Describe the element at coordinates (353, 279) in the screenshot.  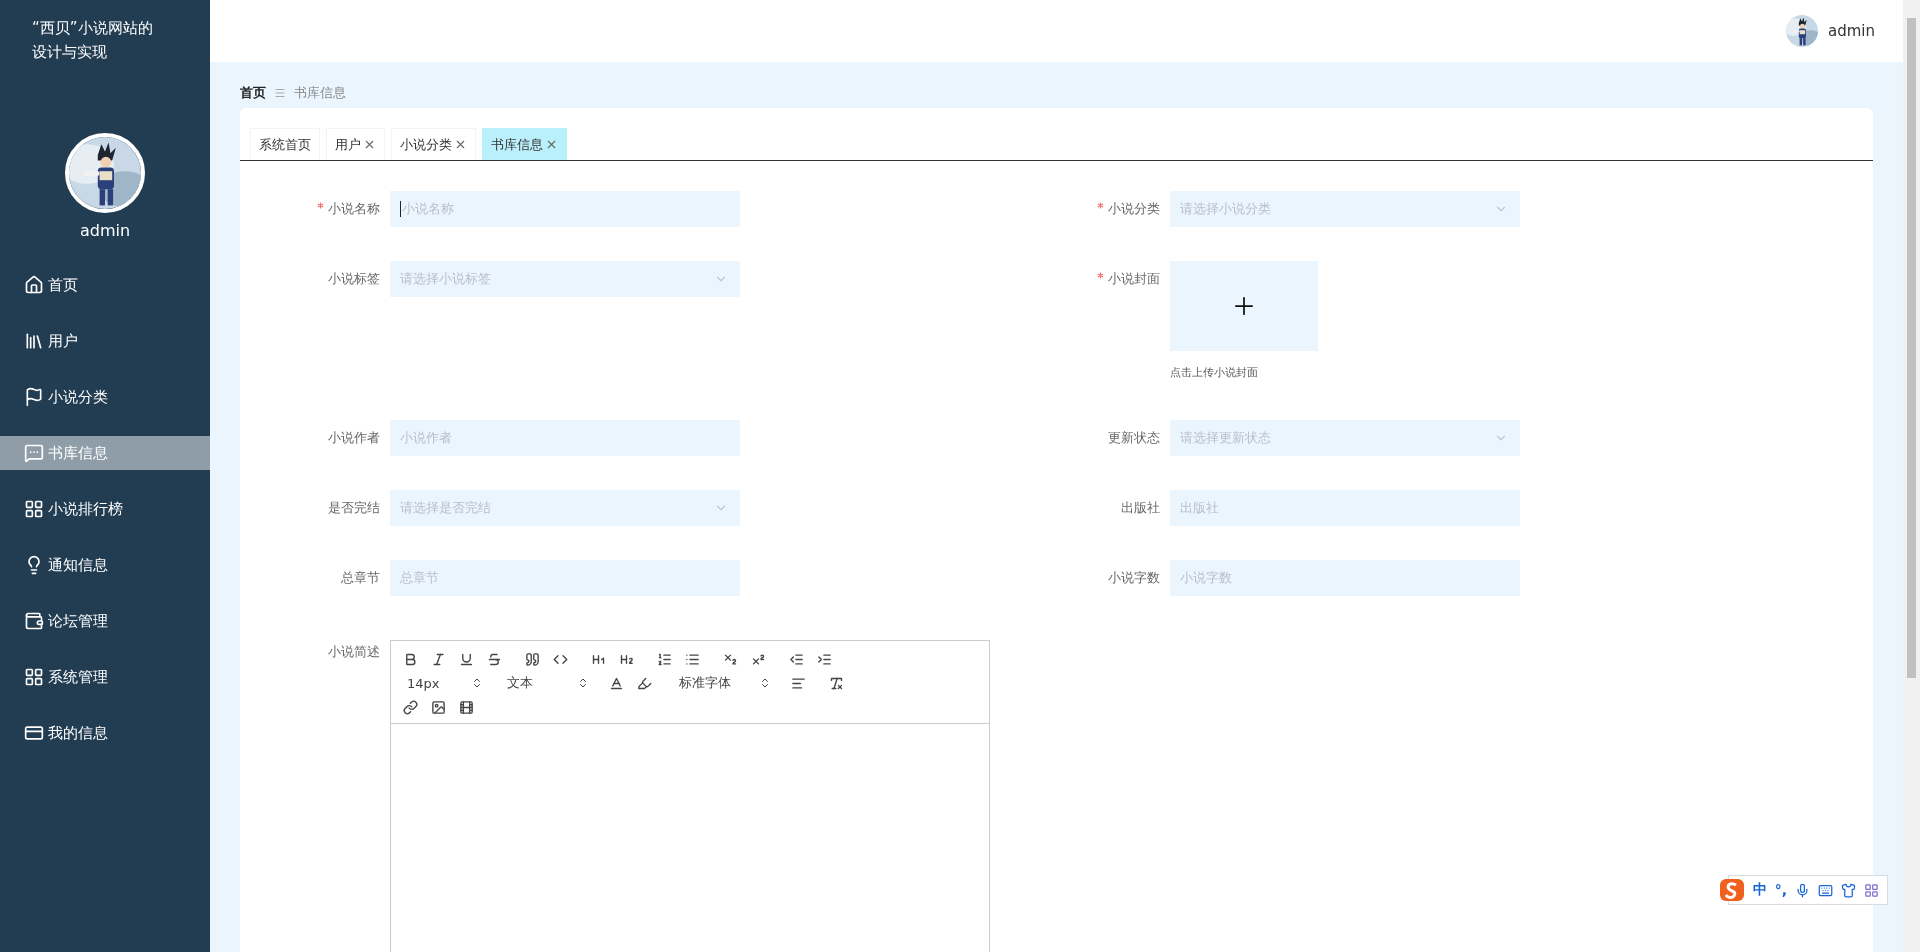
I see `field-label: 小说标签` at that location.